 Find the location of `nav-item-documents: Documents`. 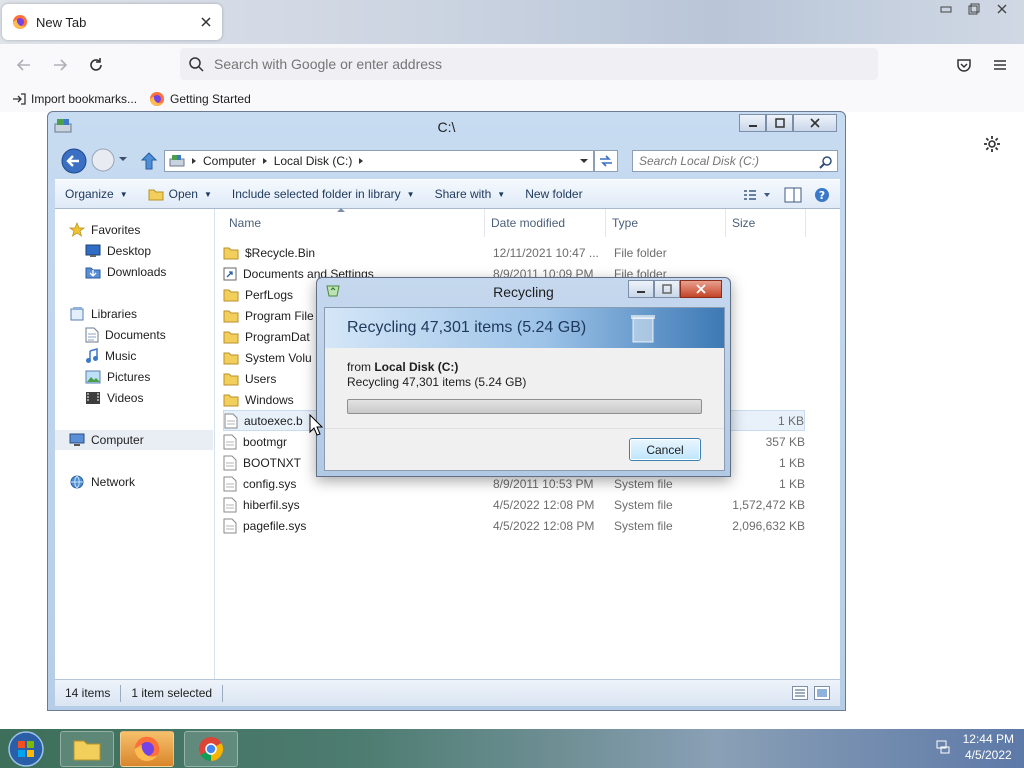

nav-item-documents: Documents is located at coordinates (125, 335).